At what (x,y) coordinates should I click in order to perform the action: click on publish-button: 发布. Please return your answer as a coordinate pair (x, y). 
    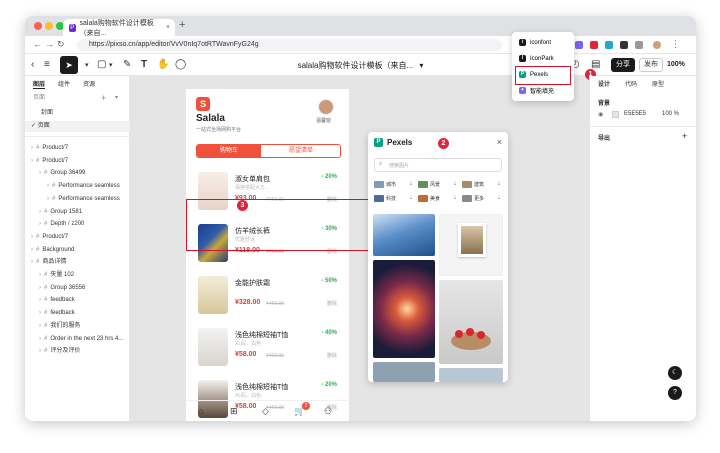
    Looking at the image, I should click on (651, 65).